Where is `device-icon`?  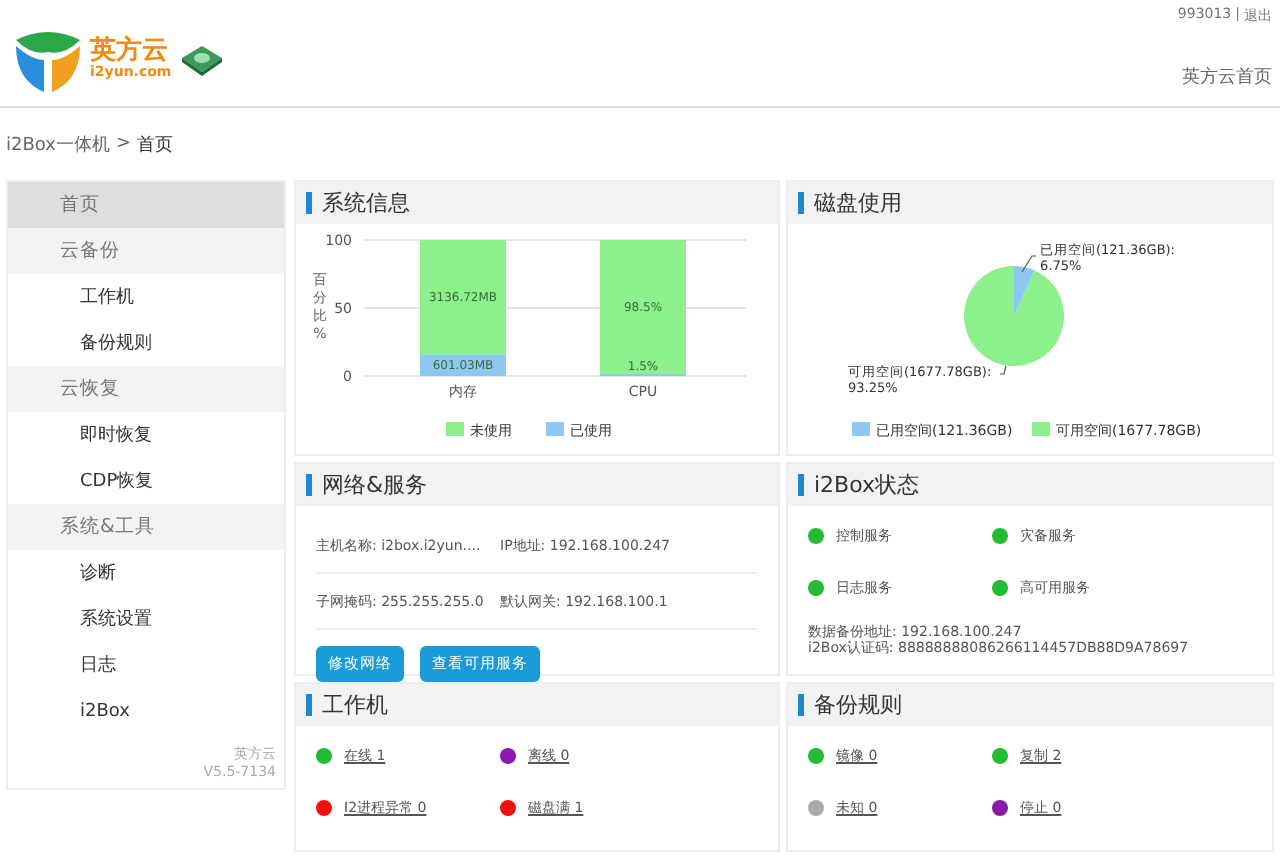
device-icon is located at coordinates (201, 59).